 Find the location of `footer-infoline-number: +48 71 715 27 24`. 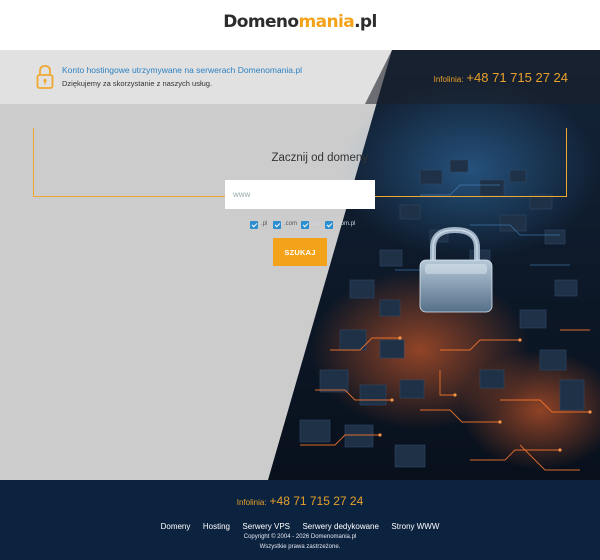

footer-infoline-number: +48 71 715 27 24 is located at coordinates (316, 501).